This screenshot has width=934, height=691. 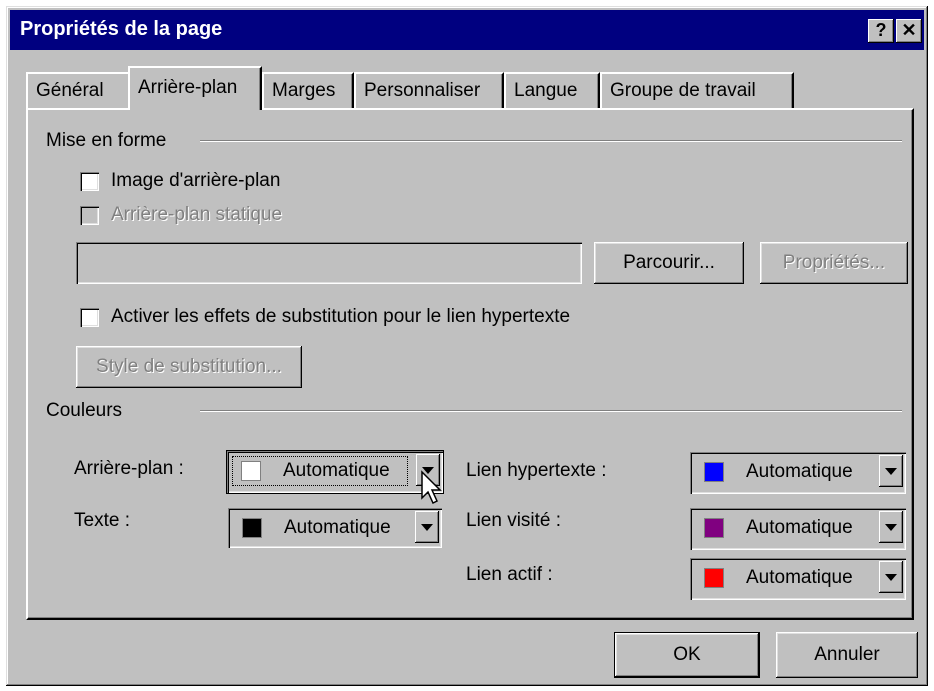 I want to click on active-link-color-value: Automatique, so click(x=799, y=577).